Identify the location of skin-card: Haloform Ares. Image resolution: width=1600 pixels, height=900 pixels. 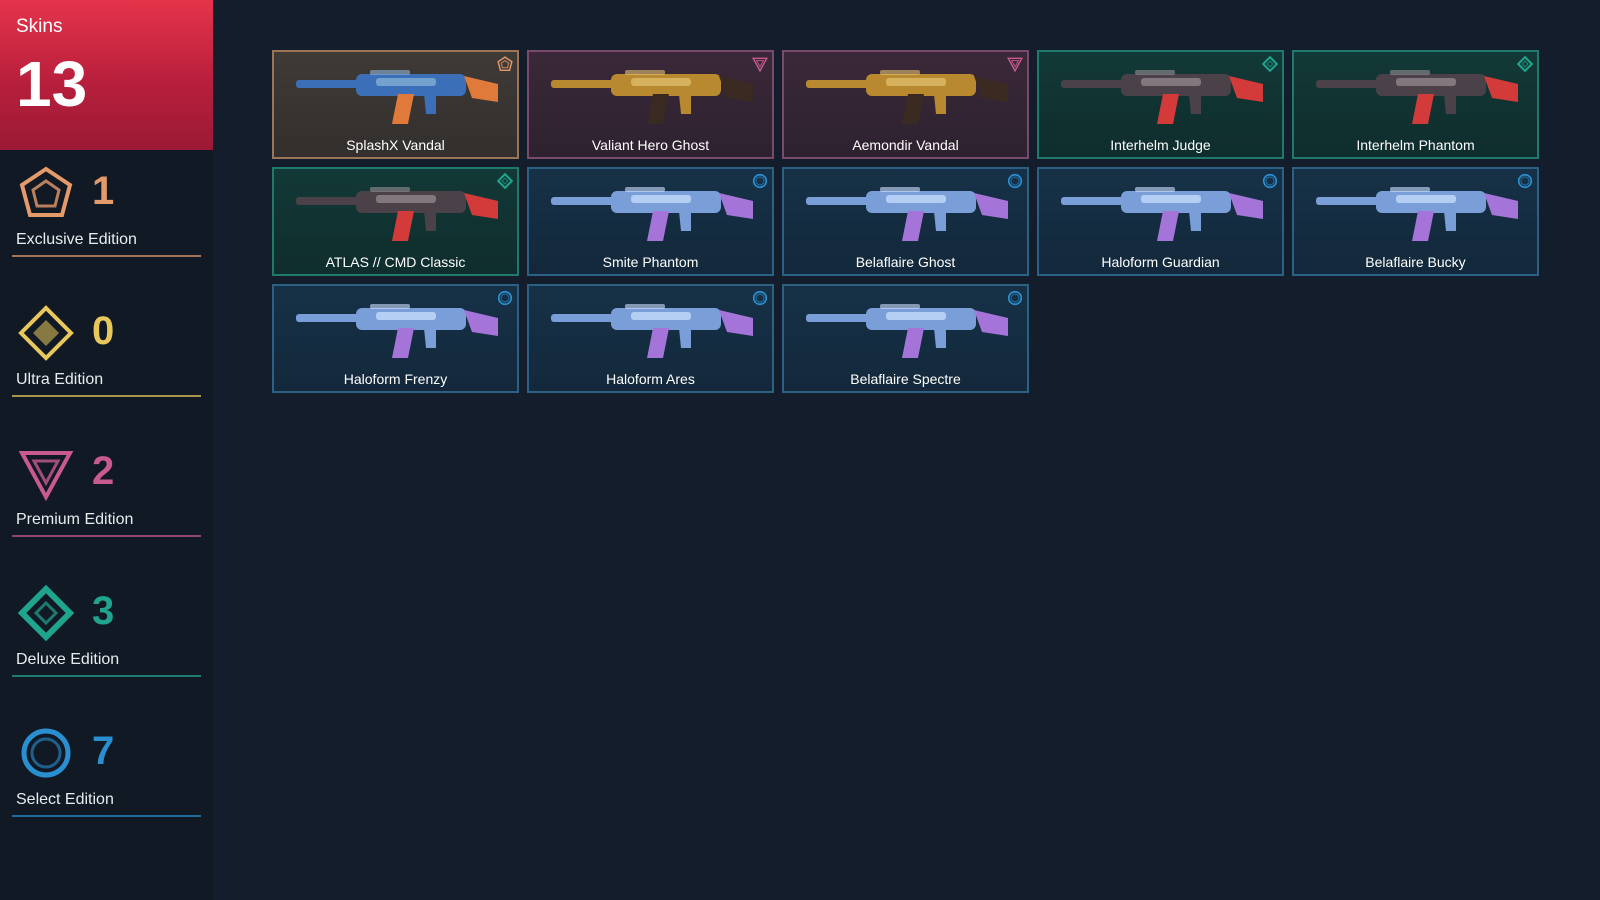
(650, 338).